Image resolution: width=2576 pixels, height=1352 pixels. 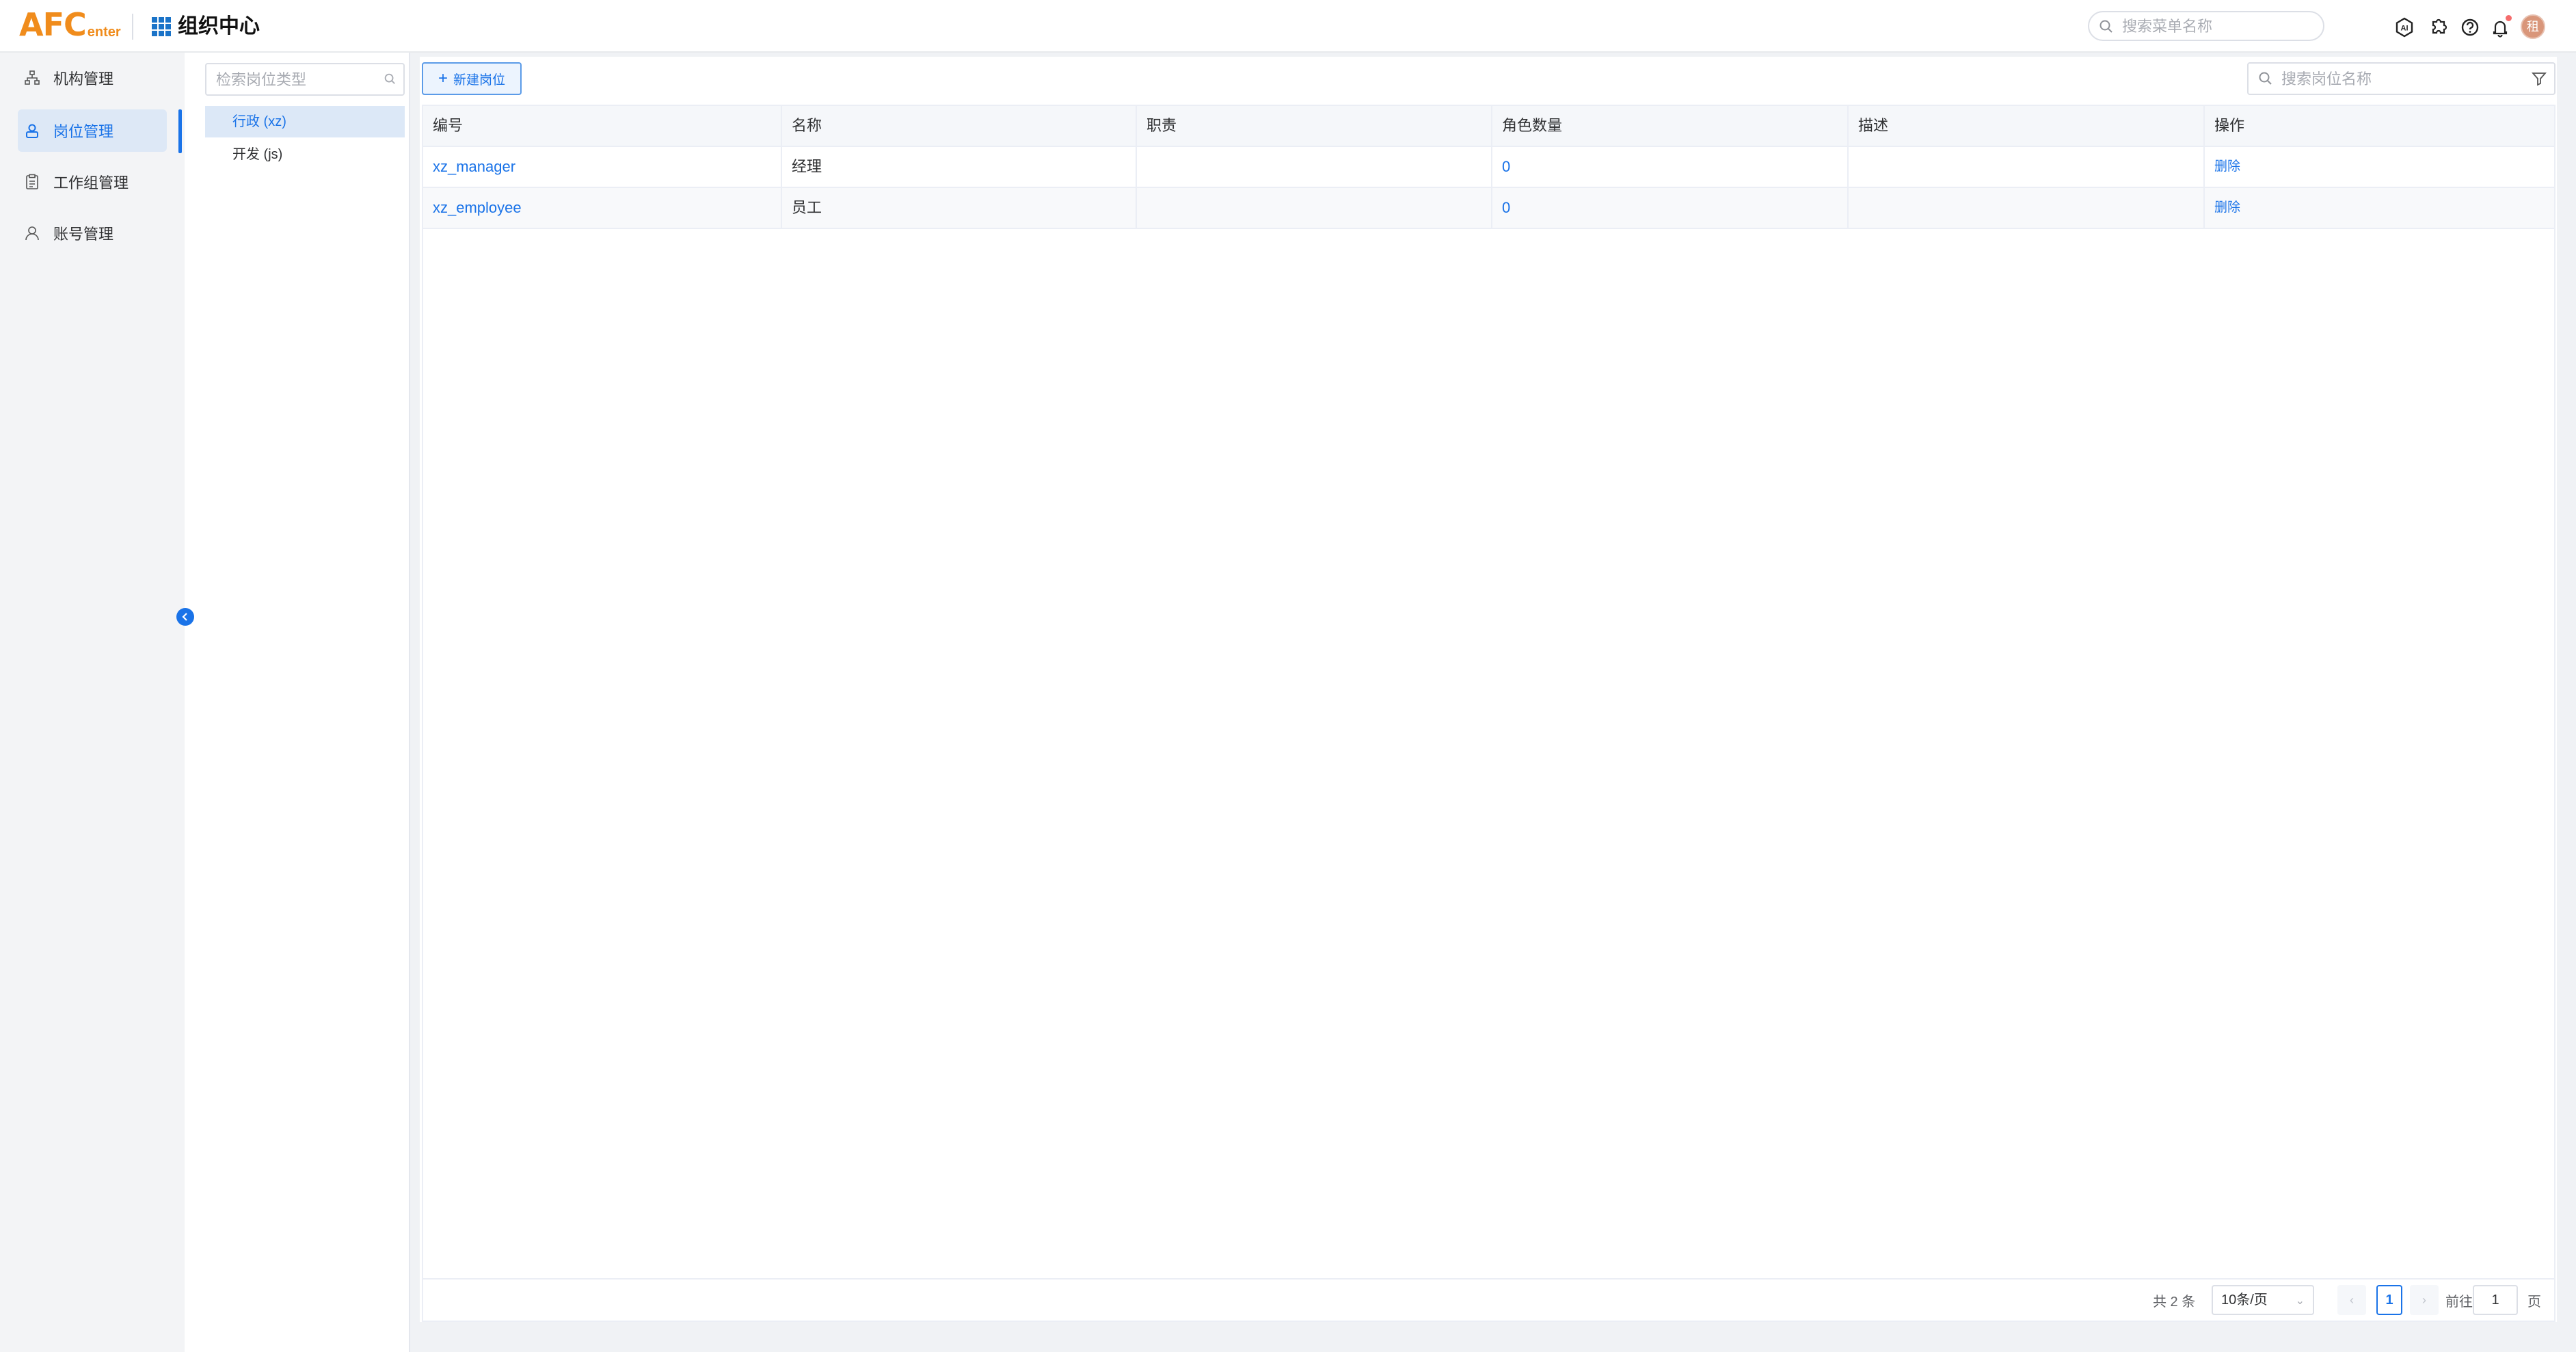 I want to click on nav-item-position: 岗位管理, so click(x=92, y=130).